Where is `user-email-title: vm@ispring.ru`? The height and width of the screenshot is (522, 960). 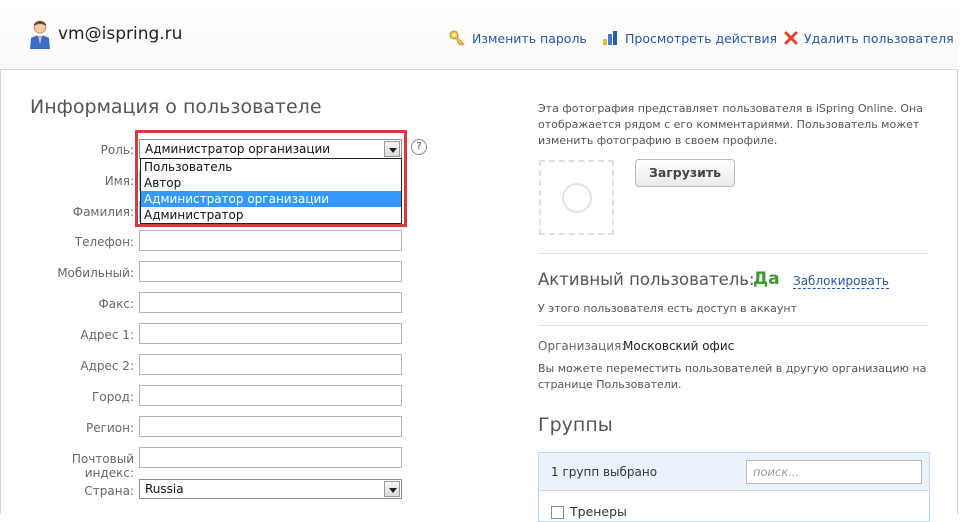
user-email-title: vm@ispring.ru is located at coordinates (120, 34).